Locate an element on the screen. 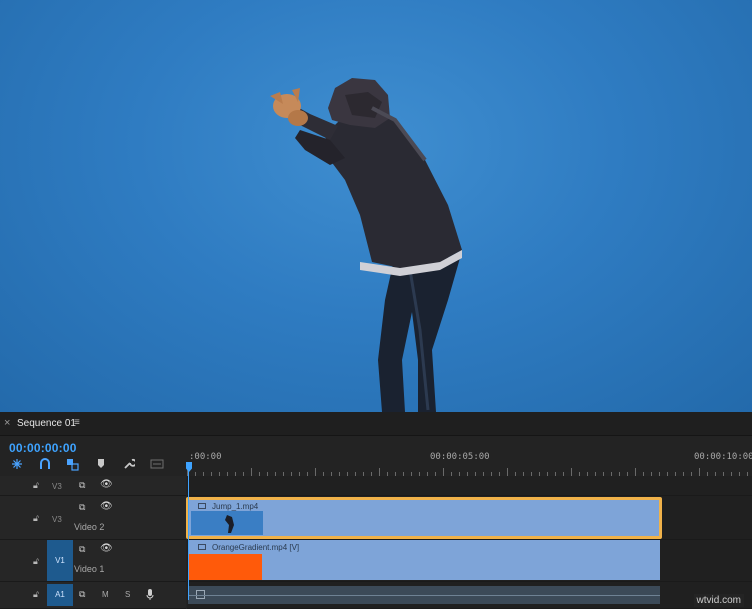 The height and width of the screenshot is (609, 752). time-ruler: :00:00 00:00:05:00 00:00:10:00 is located at coordinates (469, 461).